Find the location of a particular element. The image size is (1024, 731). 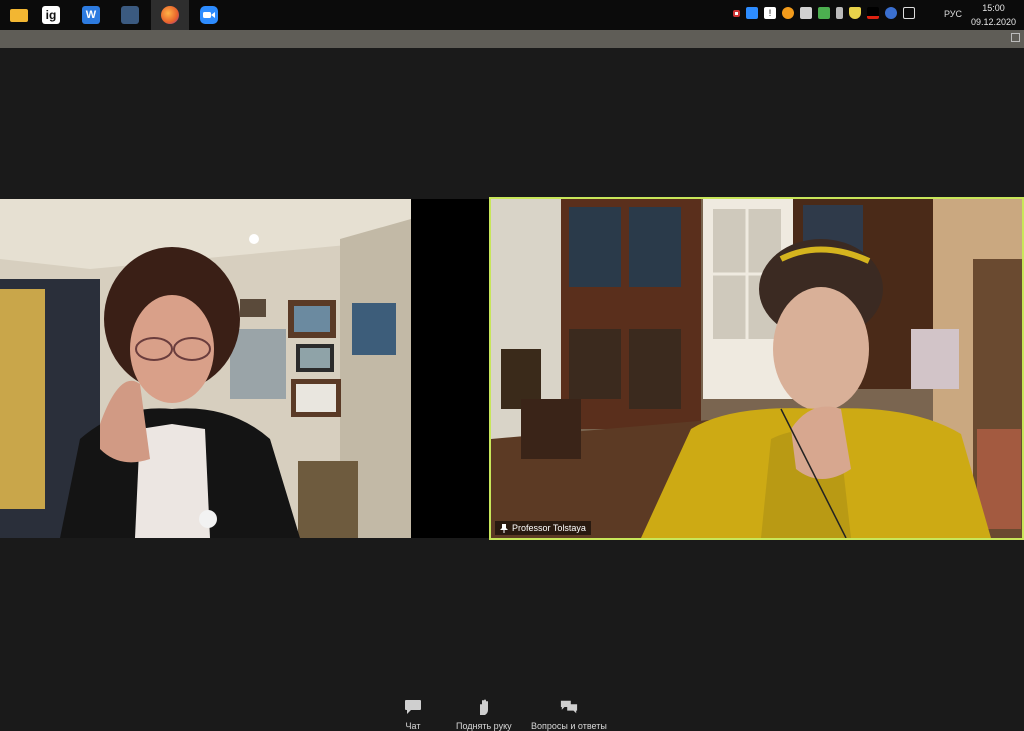

window-strip is located at coordinates (512, 39).